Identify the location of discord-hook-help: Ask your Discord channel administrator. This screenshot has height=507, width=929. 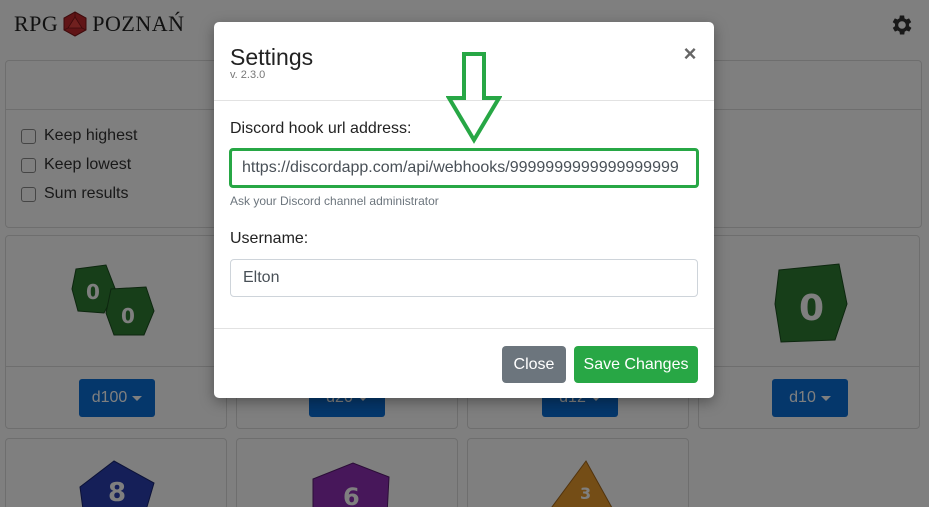
(334, 201).